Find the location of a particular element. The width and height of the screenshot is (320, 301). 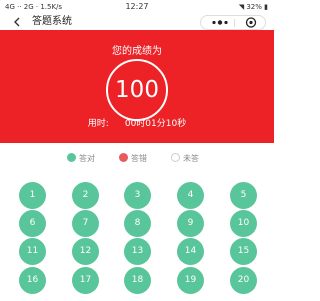

question-number-button: 6 is located at coordinates (32, 223).